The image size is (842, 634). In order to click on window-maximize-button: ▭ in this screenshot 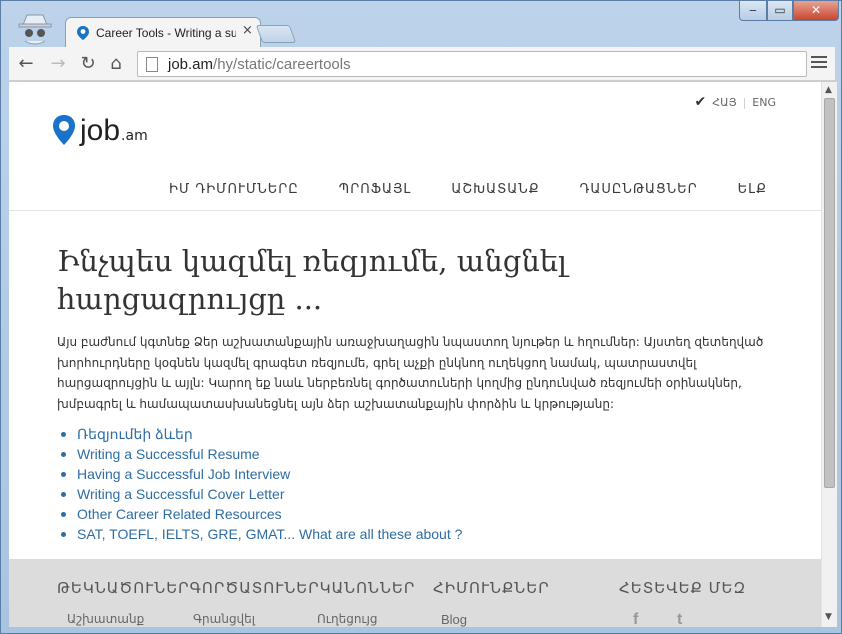, I will do `click(780, 11)`.